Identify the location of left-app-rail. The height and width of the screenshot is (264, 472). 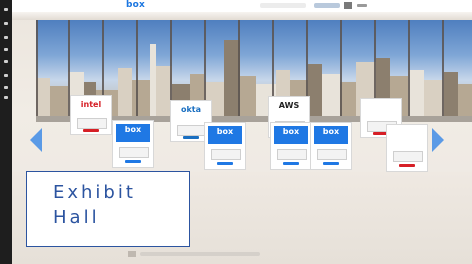
(6, 132).